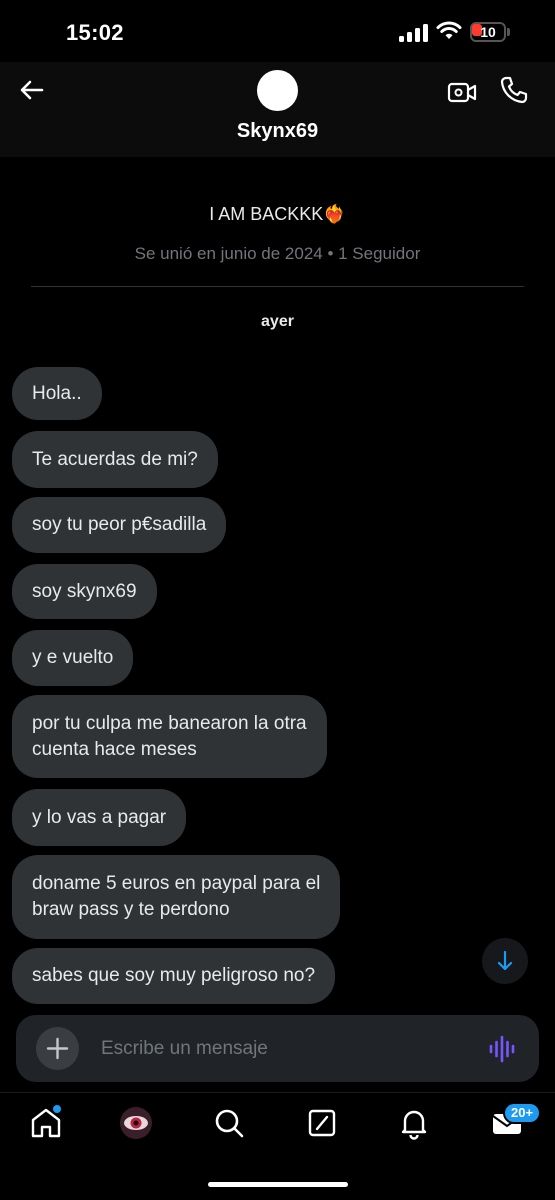 Image resolution: width=555 pixels, height=1200 pixels. I want to click on message-bubble: y e vuelto, so click(73, 658).